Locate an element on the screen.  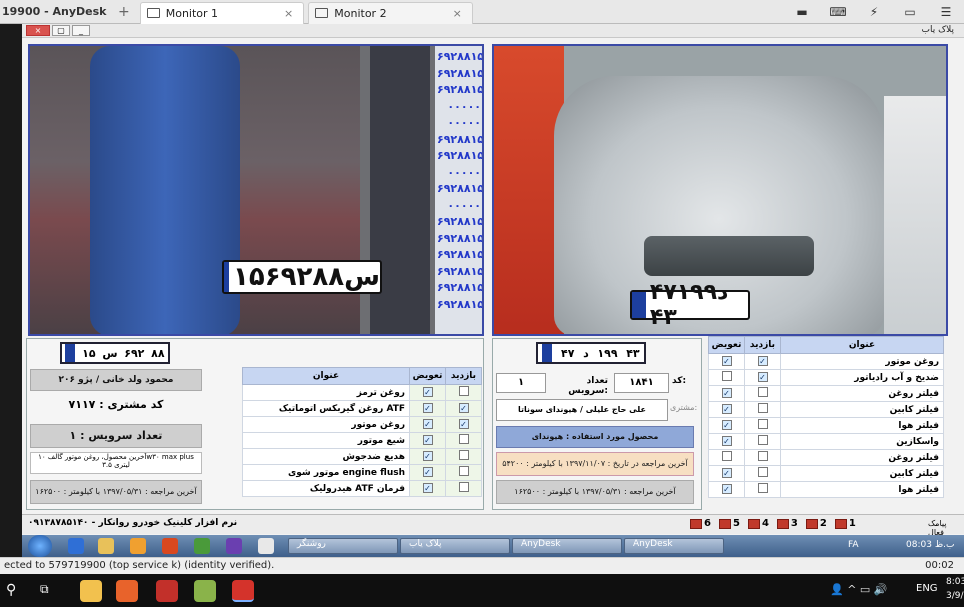
code-field: ۱۸۴۱ is located at coordinates (641, 383).